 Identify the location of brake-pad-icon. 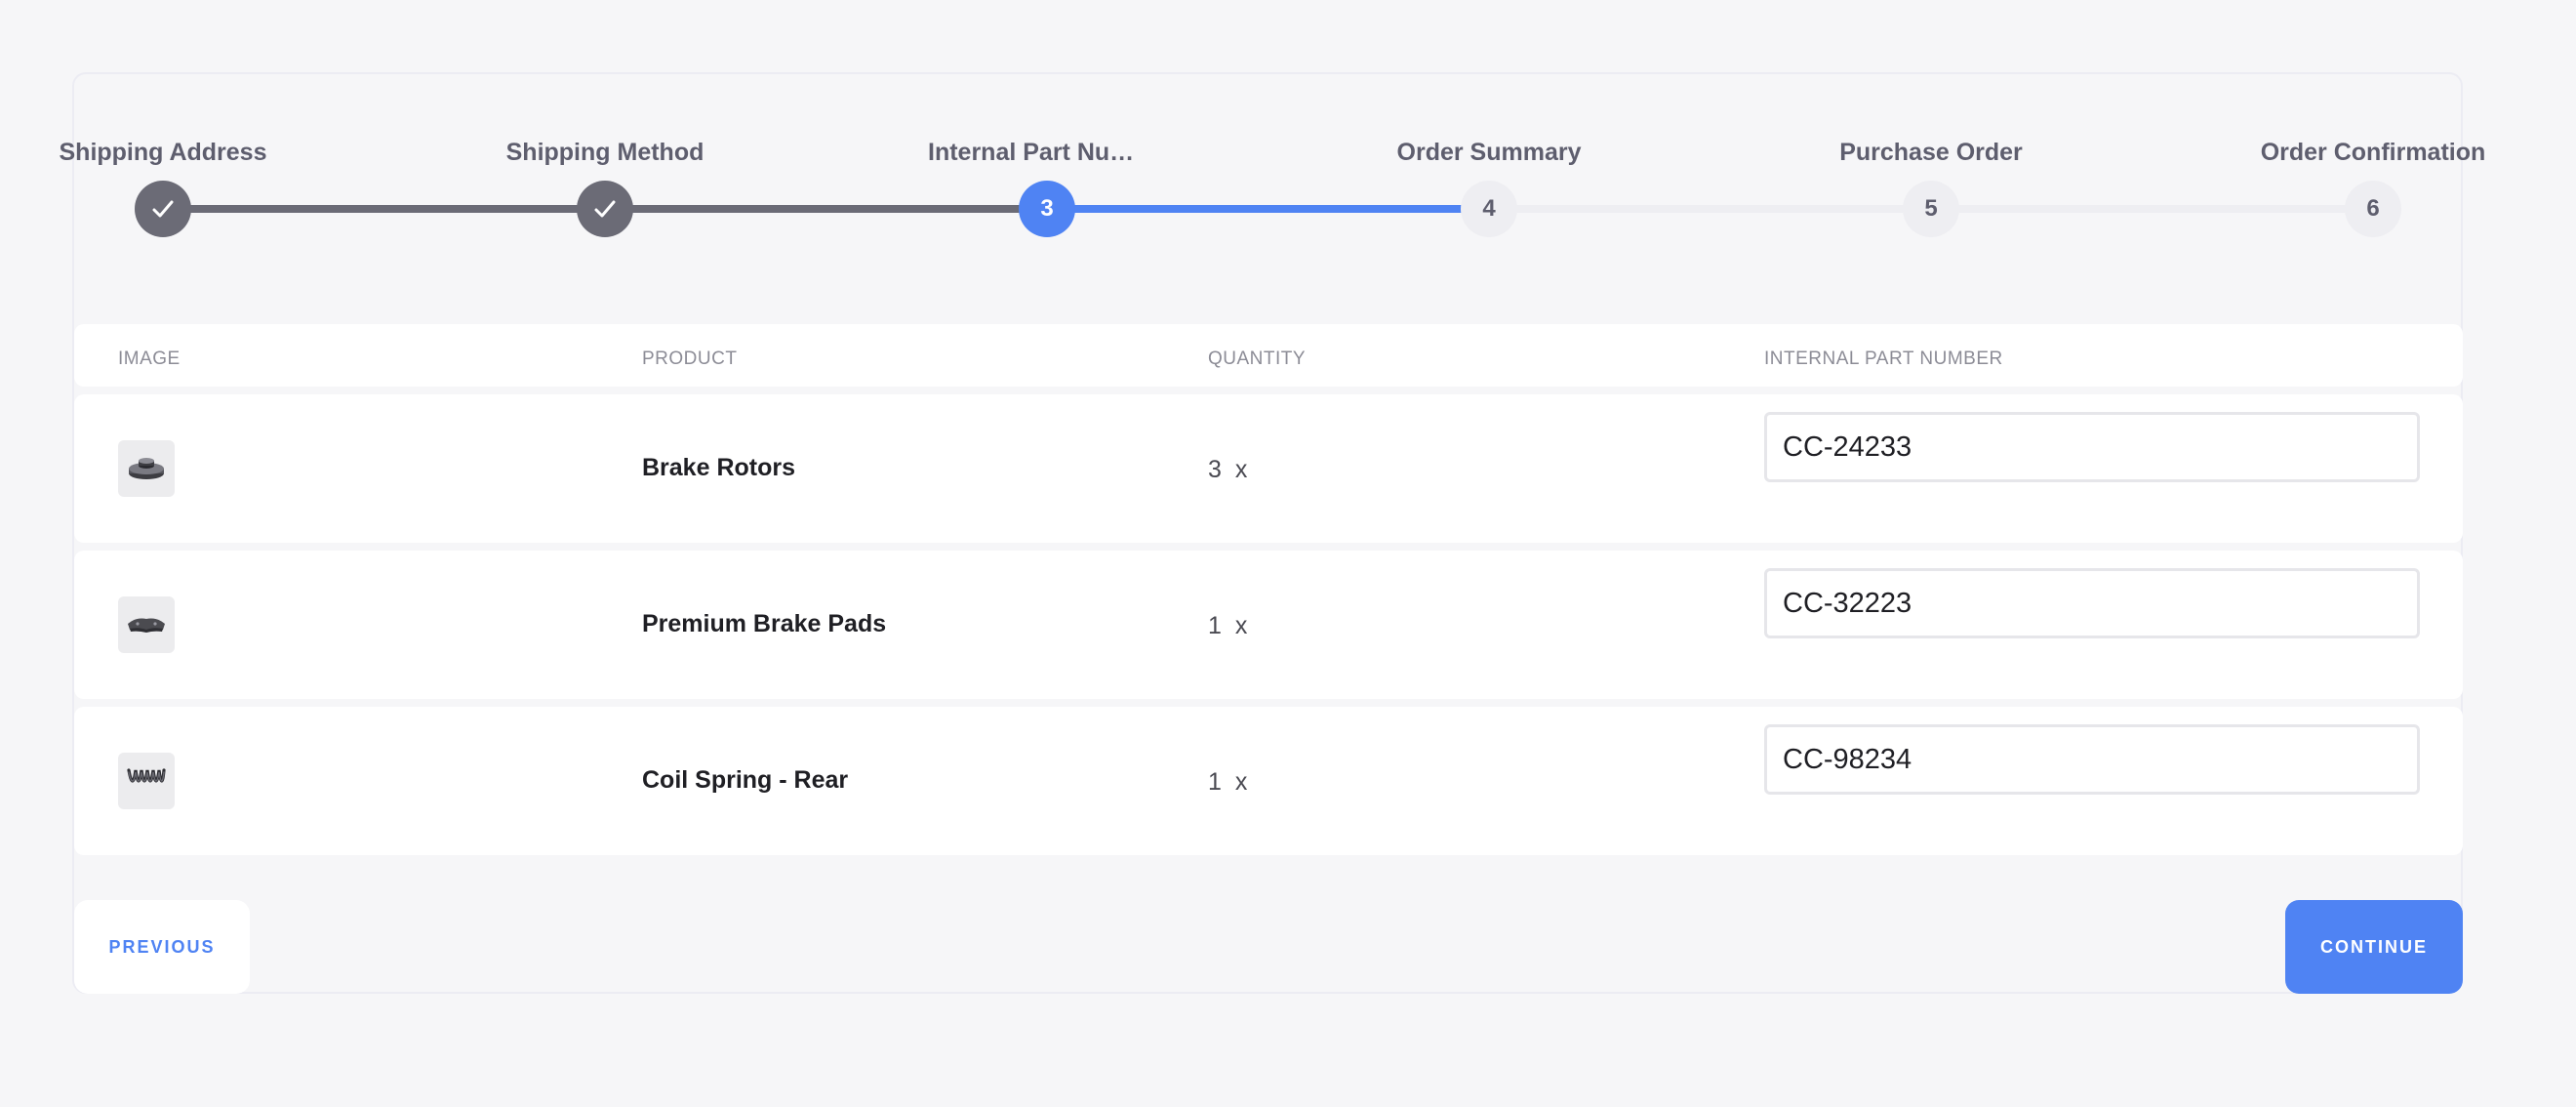
(146, 625).